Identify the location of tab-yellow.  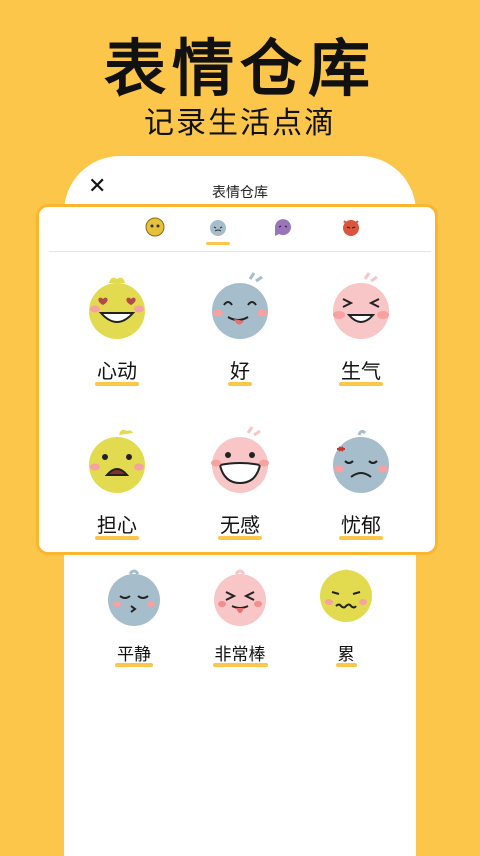
(155, 231).